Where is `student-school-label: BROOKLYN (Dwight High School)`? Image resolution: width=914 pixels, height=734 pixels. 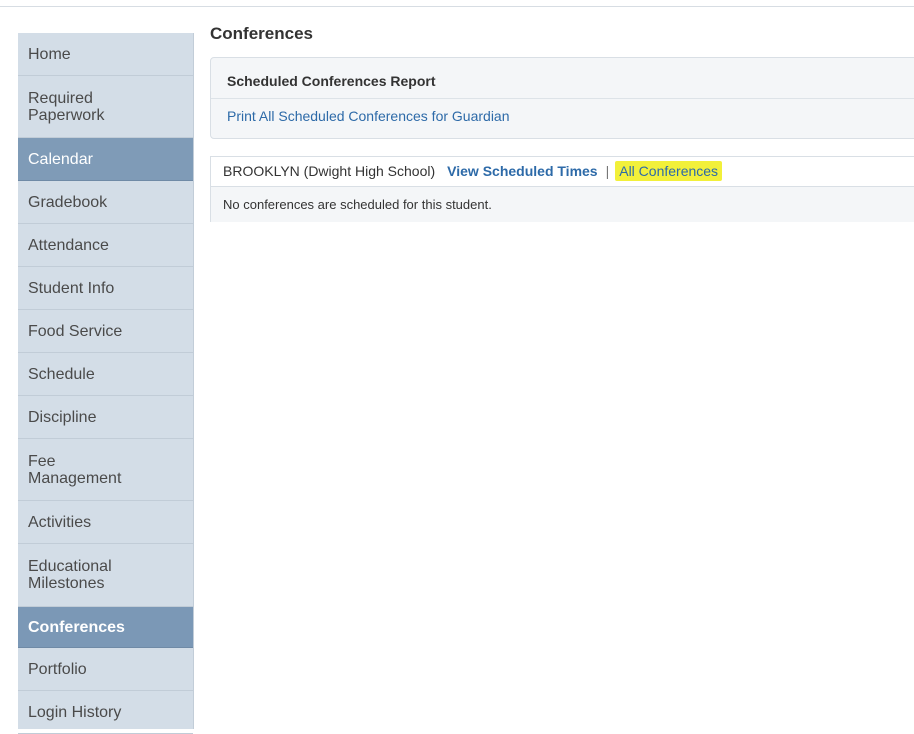 student-school-label: BROOKLYN (Dwight High School) is located at coordinates (329, 171).